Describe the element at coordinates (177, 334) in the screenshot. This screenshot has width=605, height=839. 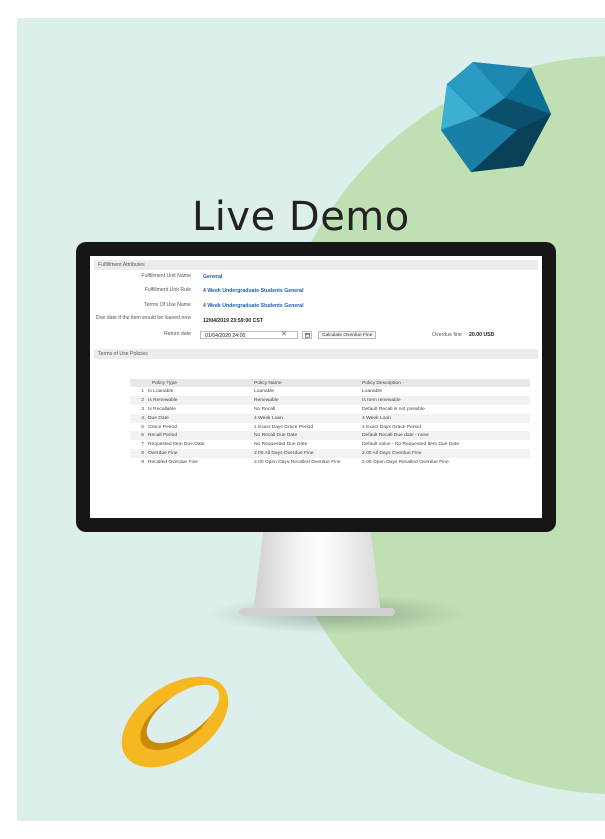
I see `return-date-label: Return date` at that location.